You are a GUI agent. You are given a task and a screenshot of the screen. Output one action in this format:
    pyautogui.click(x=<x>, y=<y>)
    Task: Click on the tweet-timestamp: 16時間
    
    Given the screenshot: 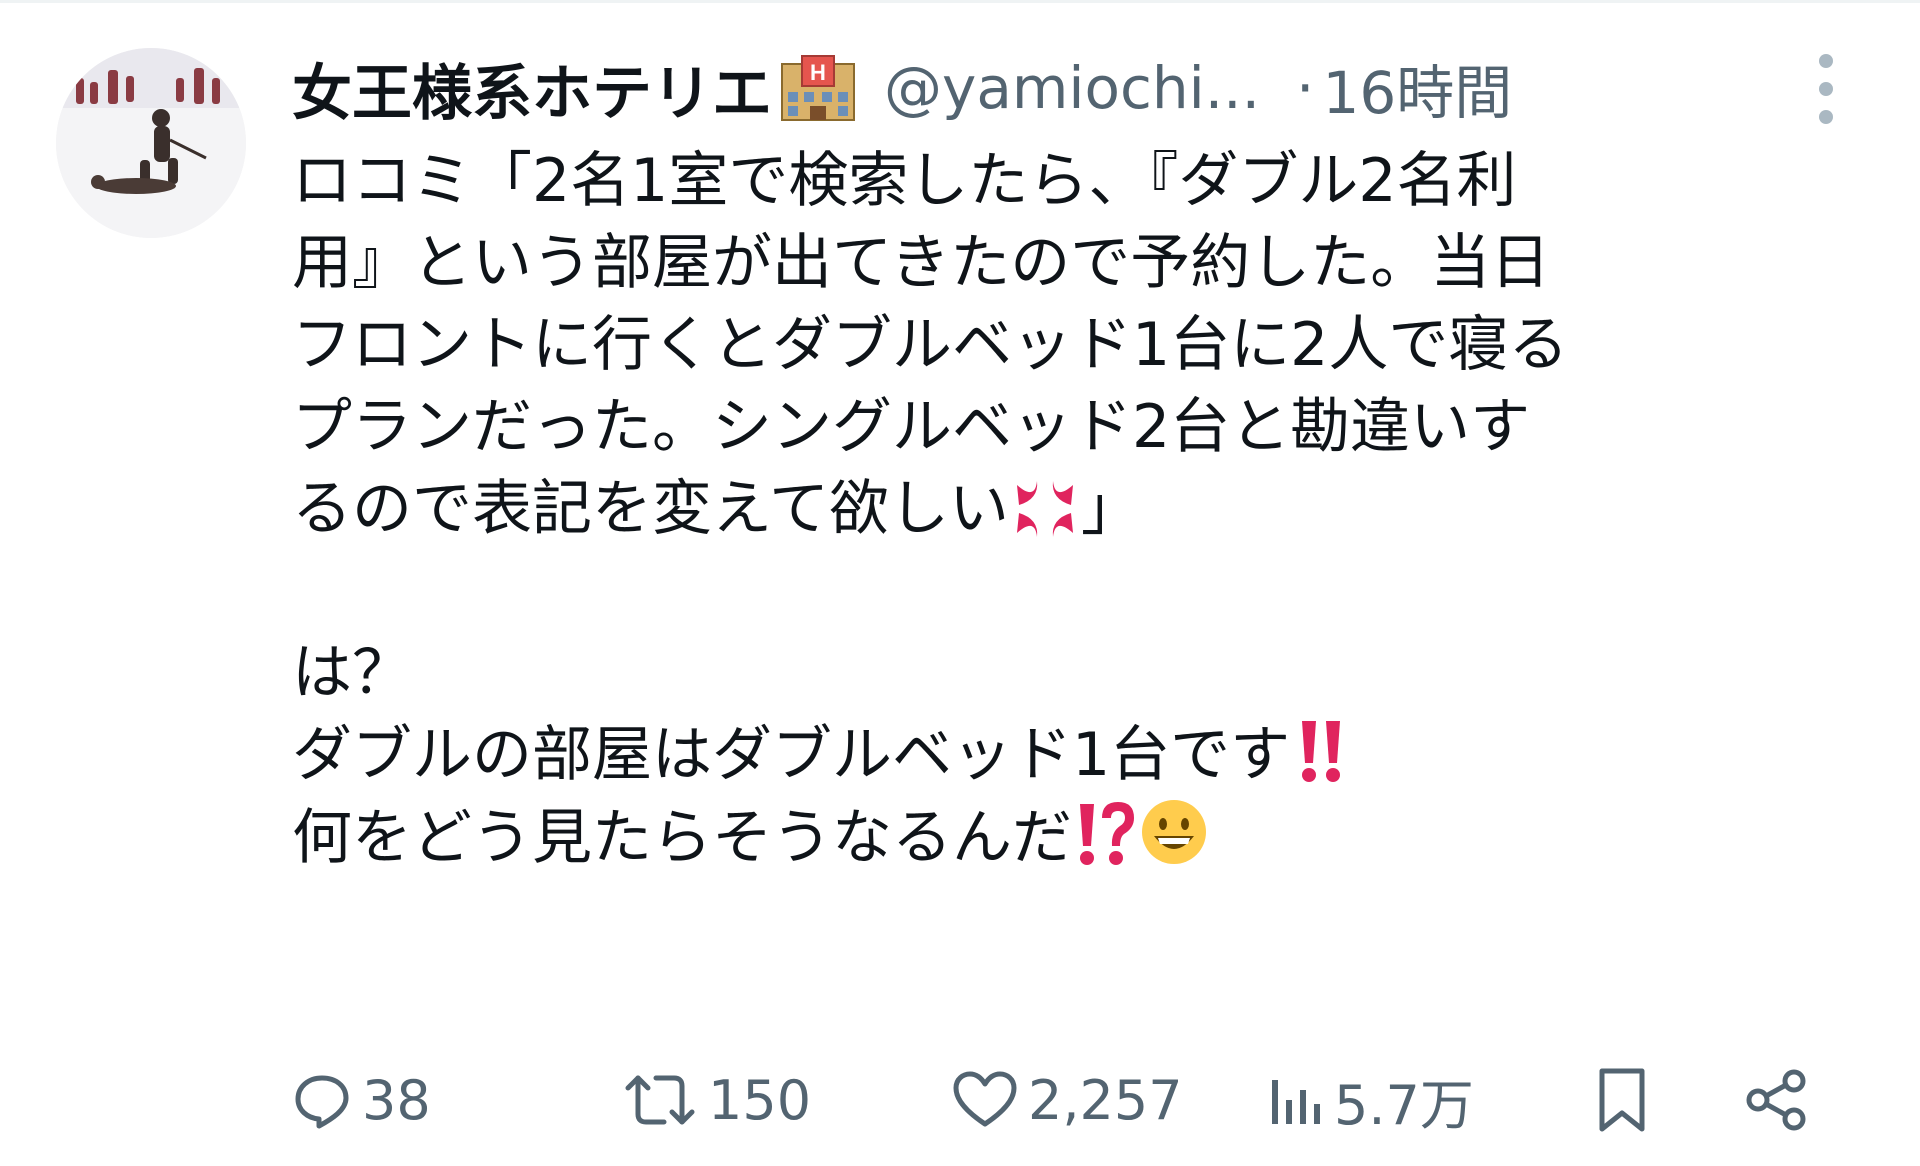 What is the action you would take?
    pyautogui.click(x=1417, y=88)
    